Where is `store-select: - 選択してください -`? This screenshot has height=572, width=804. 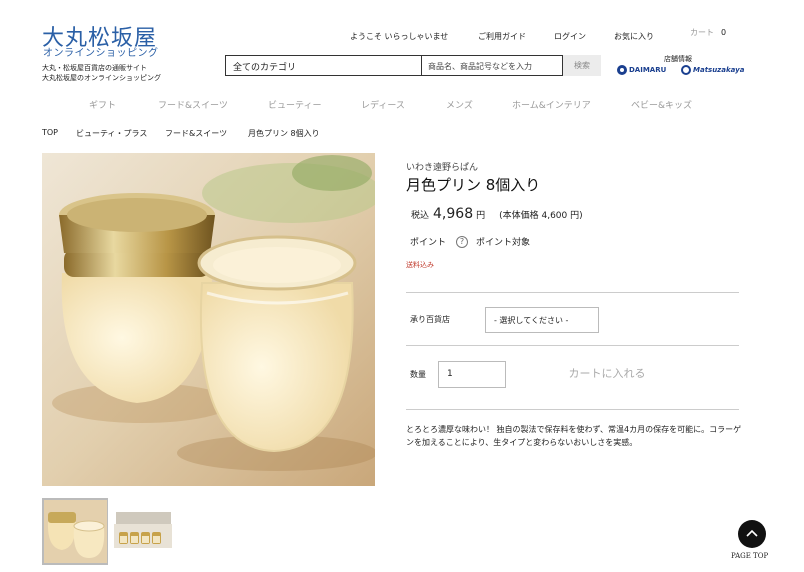
store-select: - 選択してください - is located at coordinates (542, 320).